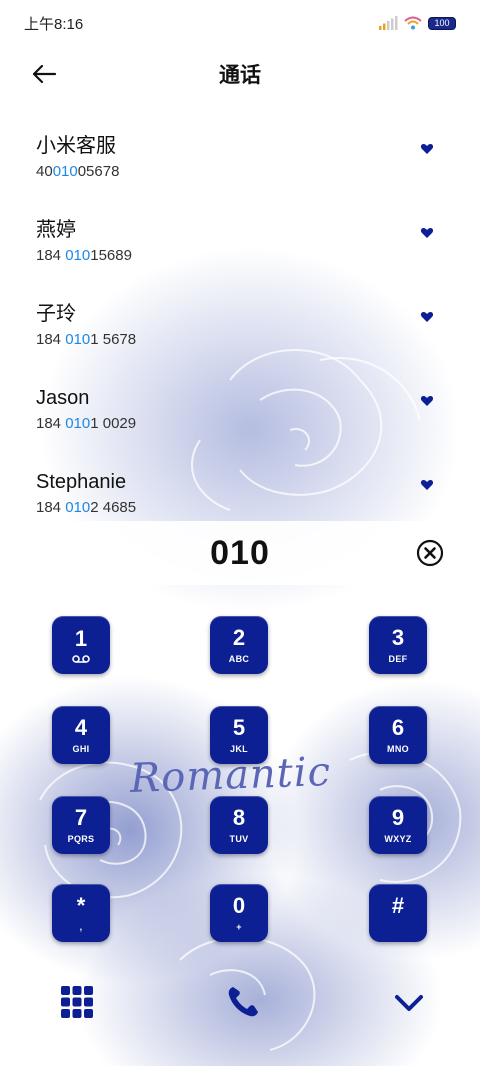  I want to click on call-button, so click(243, 1002).